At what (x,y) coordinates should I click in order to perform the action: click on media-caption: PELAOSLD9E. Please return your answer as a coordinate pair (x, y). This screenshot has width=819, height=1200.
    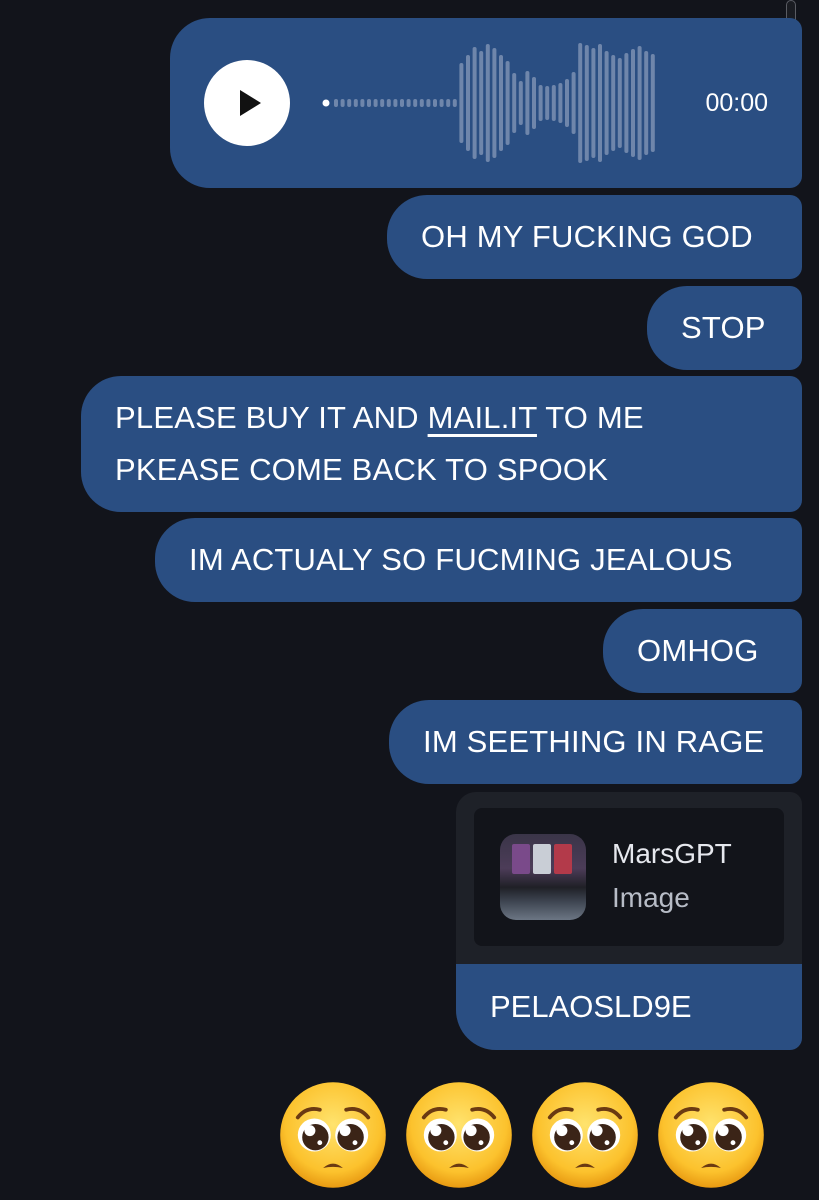
    Looking at the image, I should click on (629, 1007).